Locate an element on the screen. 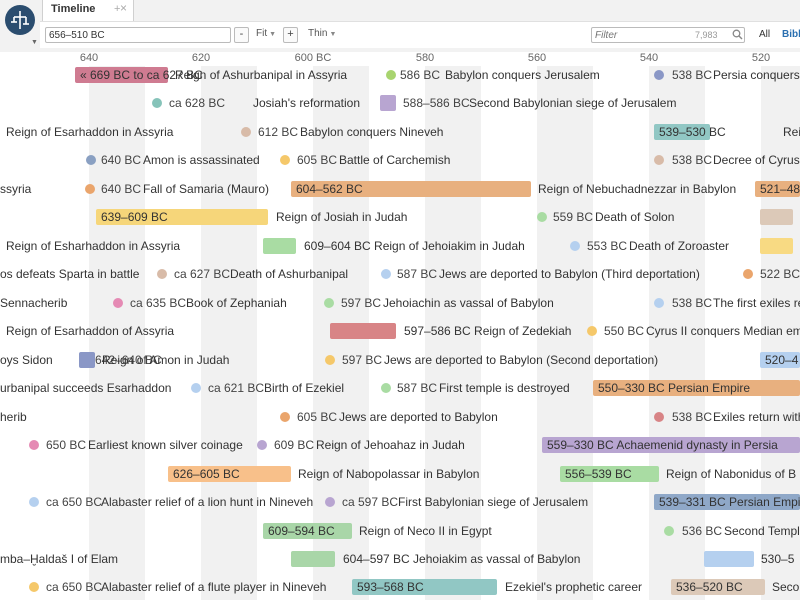  toolbar: - Fit▼ + Thin▼ 7,983 All Bible is located at coordinates (420, 34).